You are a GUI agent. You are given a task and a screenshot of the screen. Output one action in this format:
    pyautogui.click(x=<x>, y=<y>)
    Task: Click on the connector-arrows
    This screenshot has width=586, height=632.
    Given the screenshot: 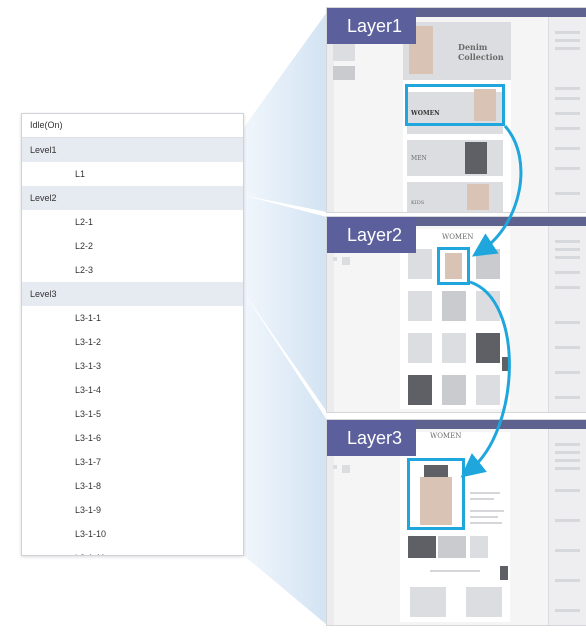 What is the action you would take?
    pyautogui.click(x=491, y=301)
    